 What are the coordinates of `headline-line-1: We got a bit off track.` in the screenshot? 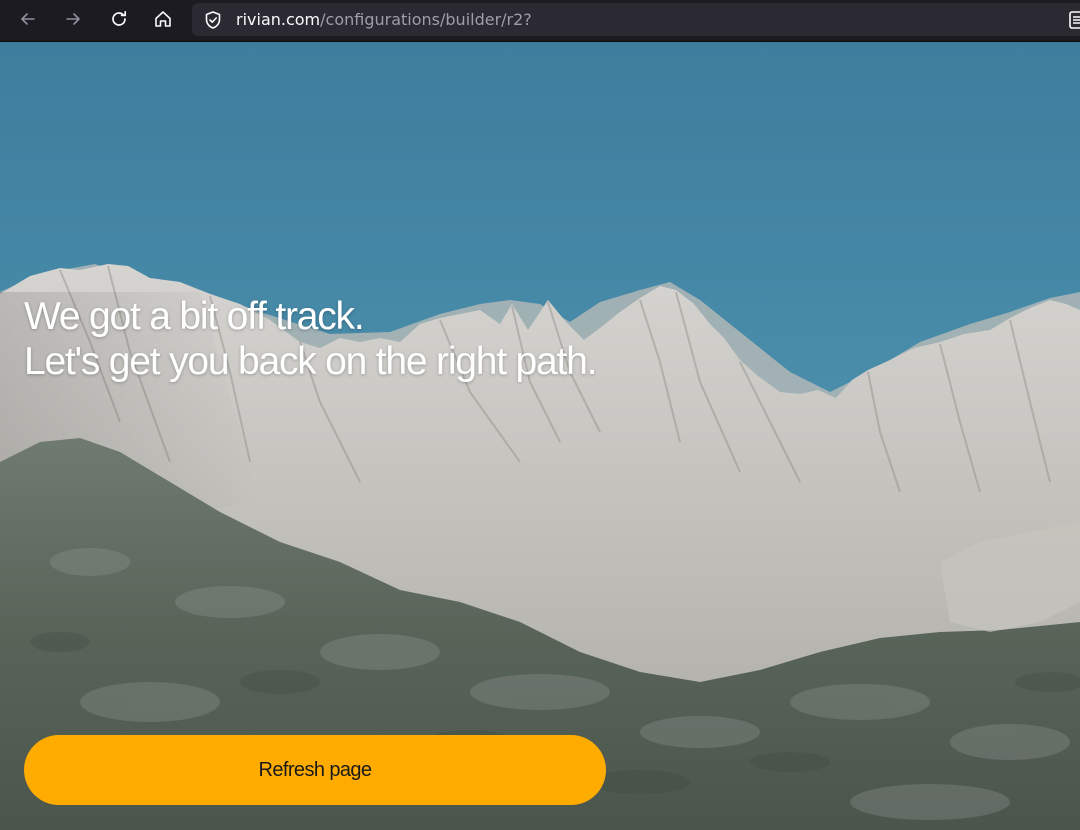 It's located at (194, 316).